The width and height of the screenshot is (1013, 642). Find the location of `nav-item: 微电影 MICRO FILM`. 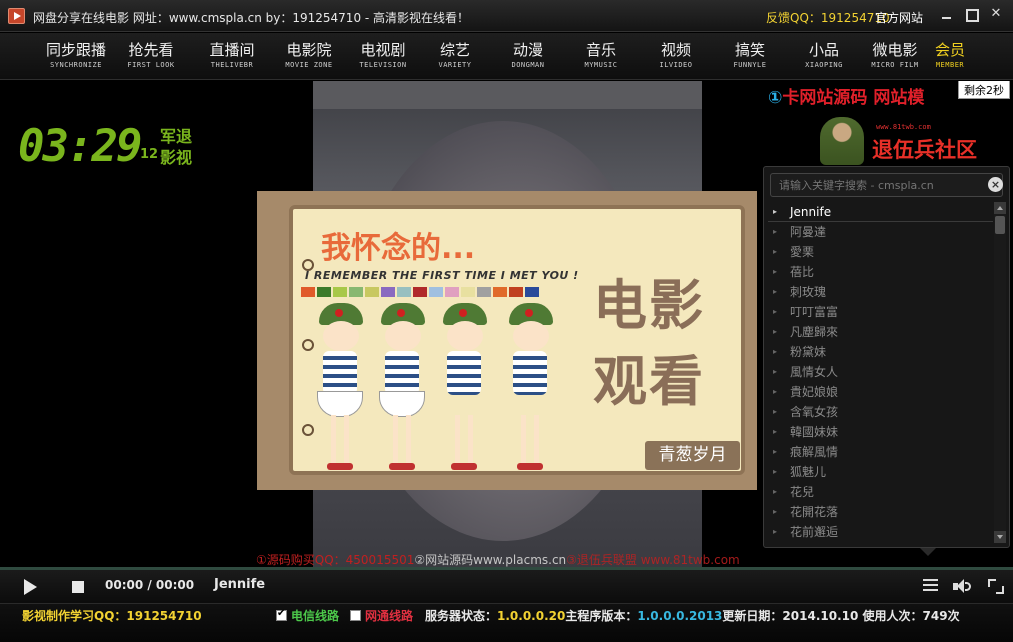

nav-item: 微电影 MICRO FILM is located at coordinates (895, 54).